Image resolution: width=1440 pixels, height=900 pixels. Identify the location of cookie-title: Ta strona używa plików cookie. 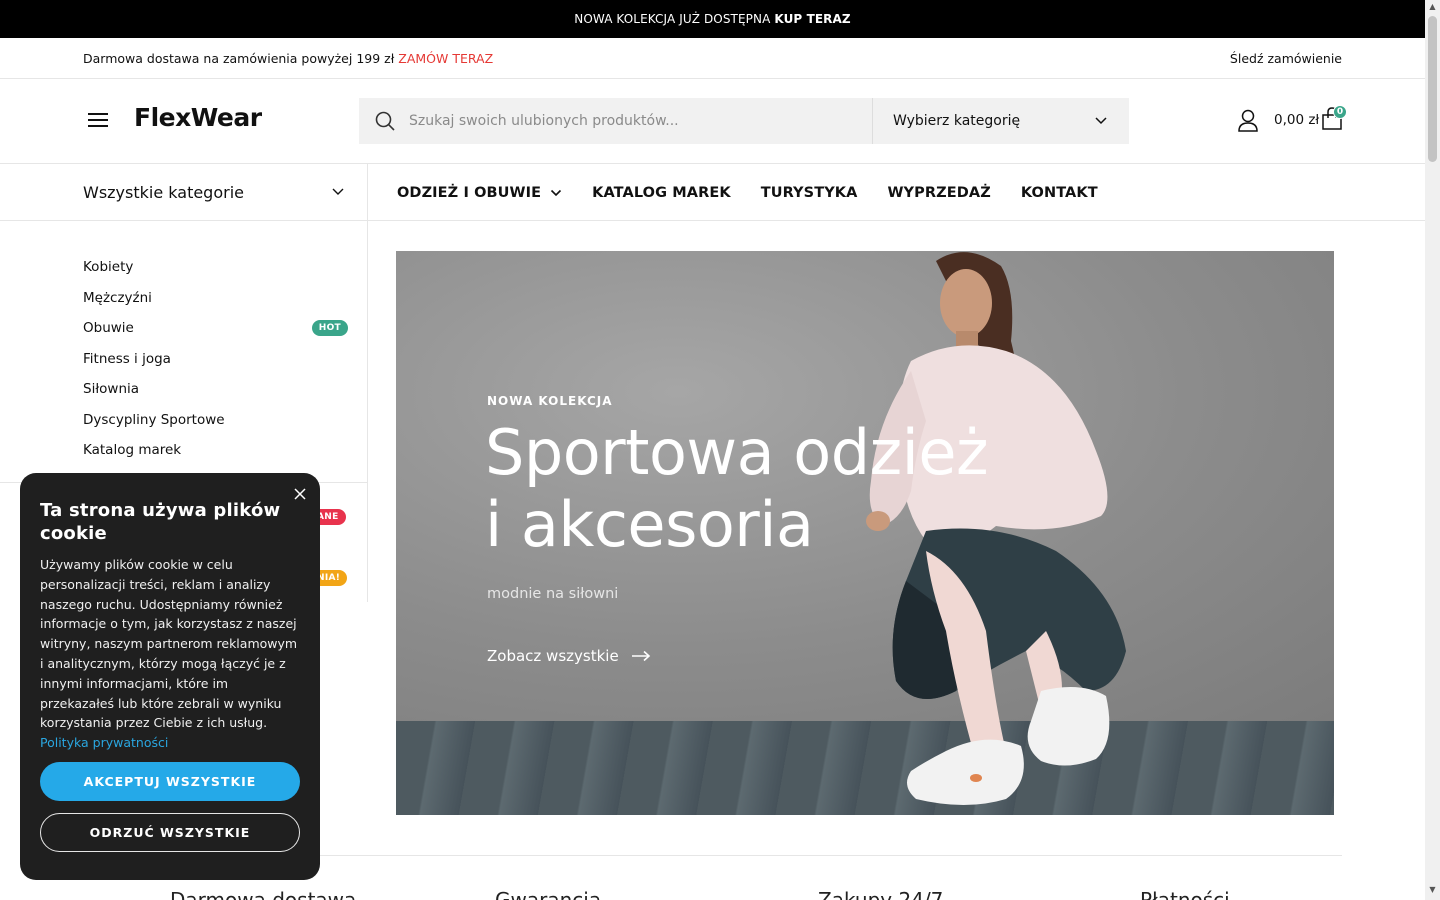
(160, 522).